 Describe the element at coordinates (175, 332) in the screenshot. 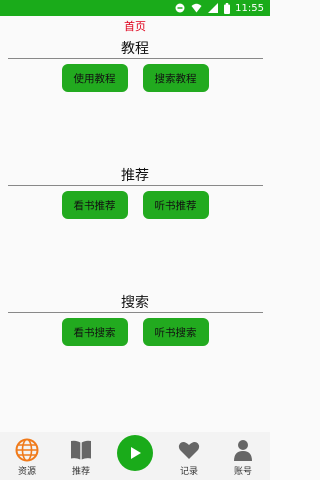

I see `listen-search-button: 听书搜索` at that location.